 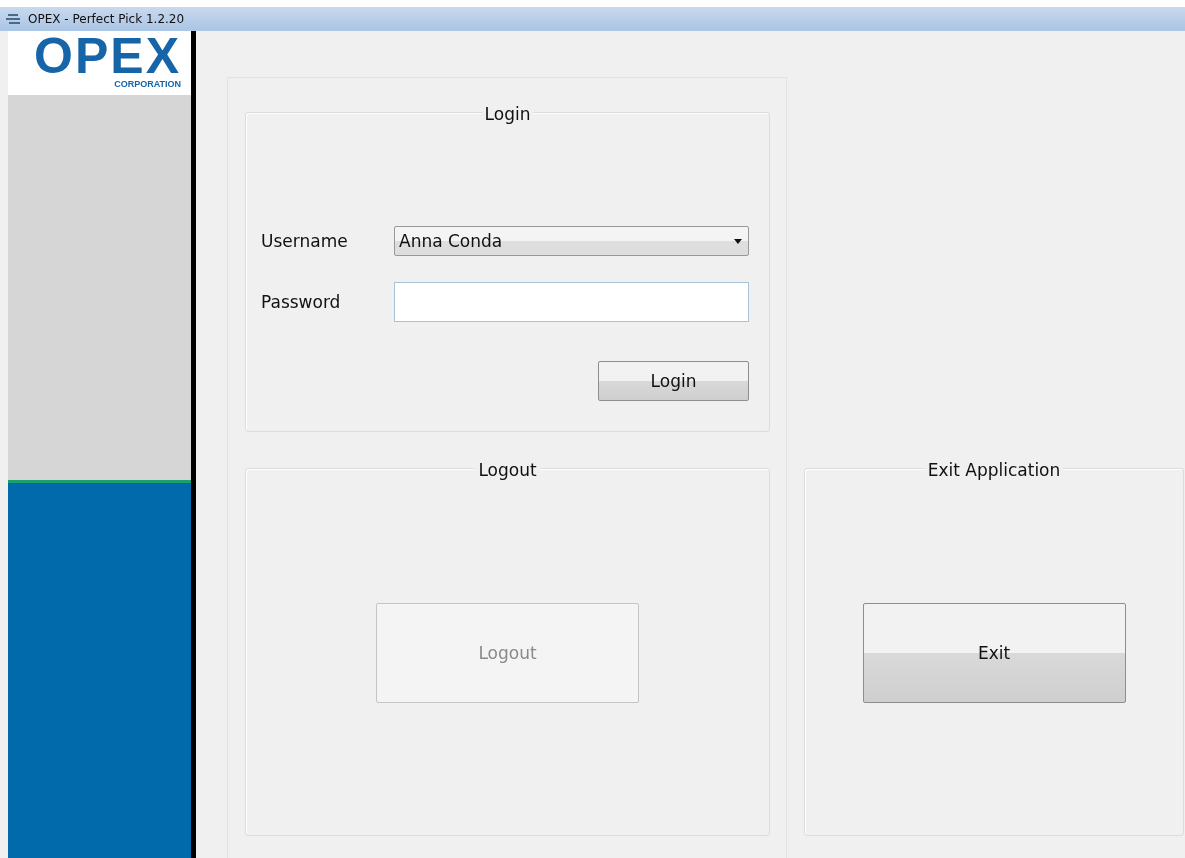 What do you see at coordinates (507, 114) in the screenshot?
I see `group-title: Login` at bounding box center [507, 114].